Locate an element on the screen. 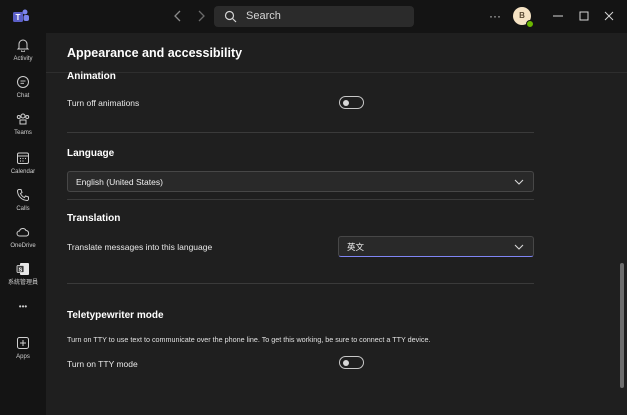 This screenshot has width=627, height=415. close-icon is located at coordinates (609, 16).